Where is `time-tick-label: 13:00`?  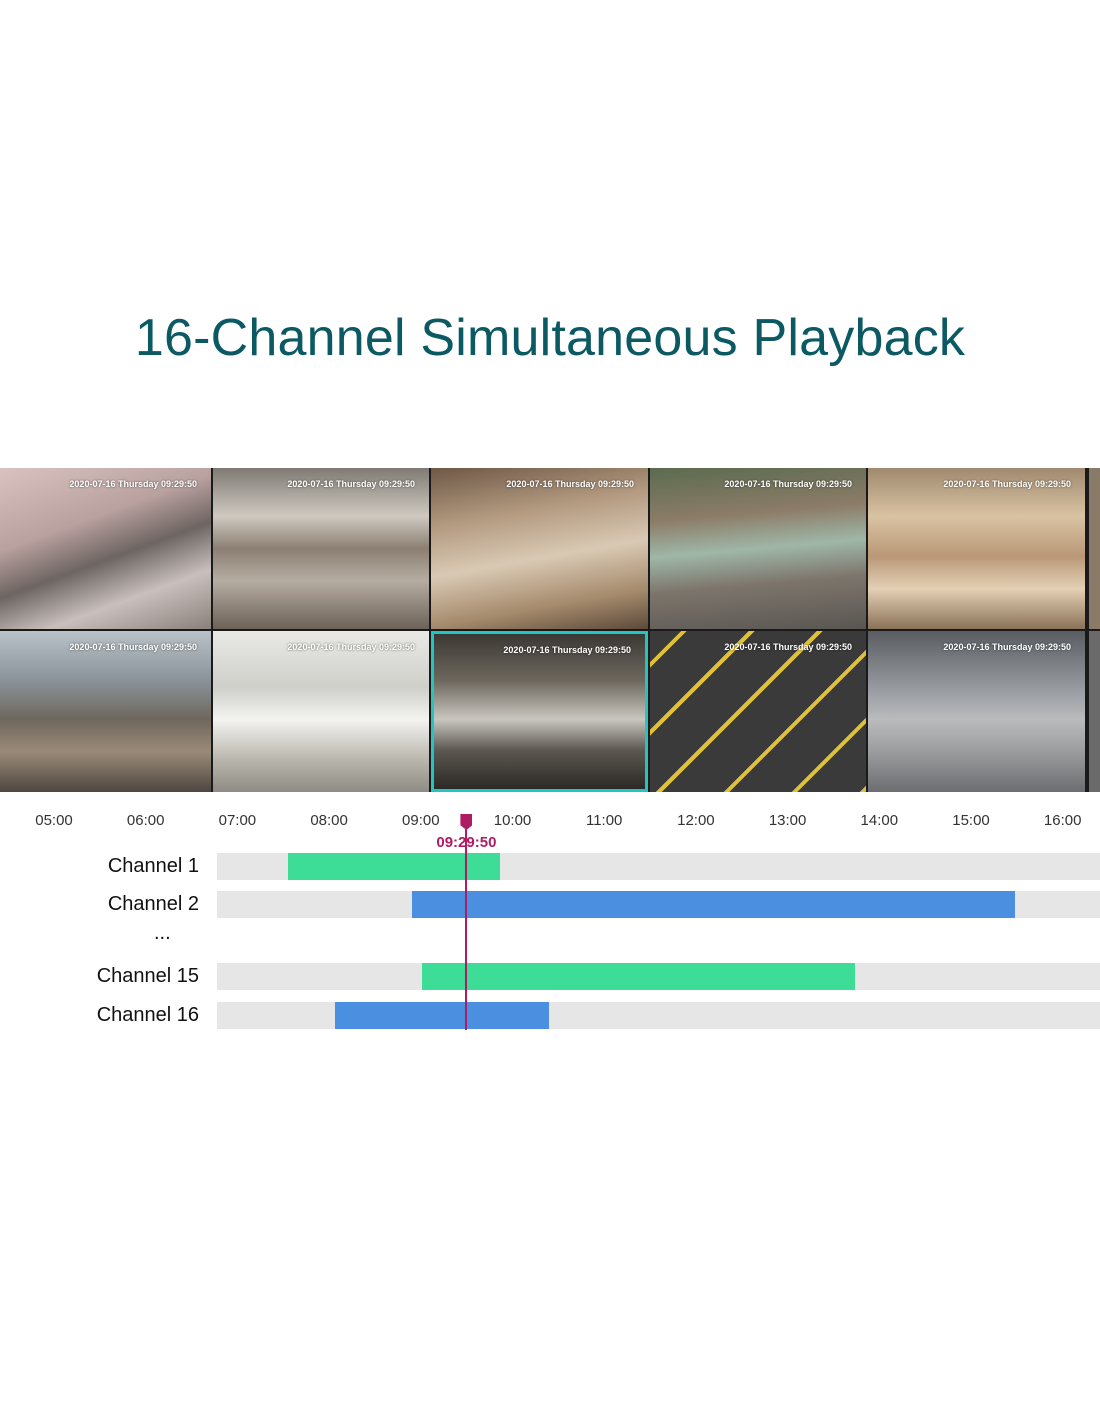
time-tick-label: 13:00 is located at coordinates (787, 820).